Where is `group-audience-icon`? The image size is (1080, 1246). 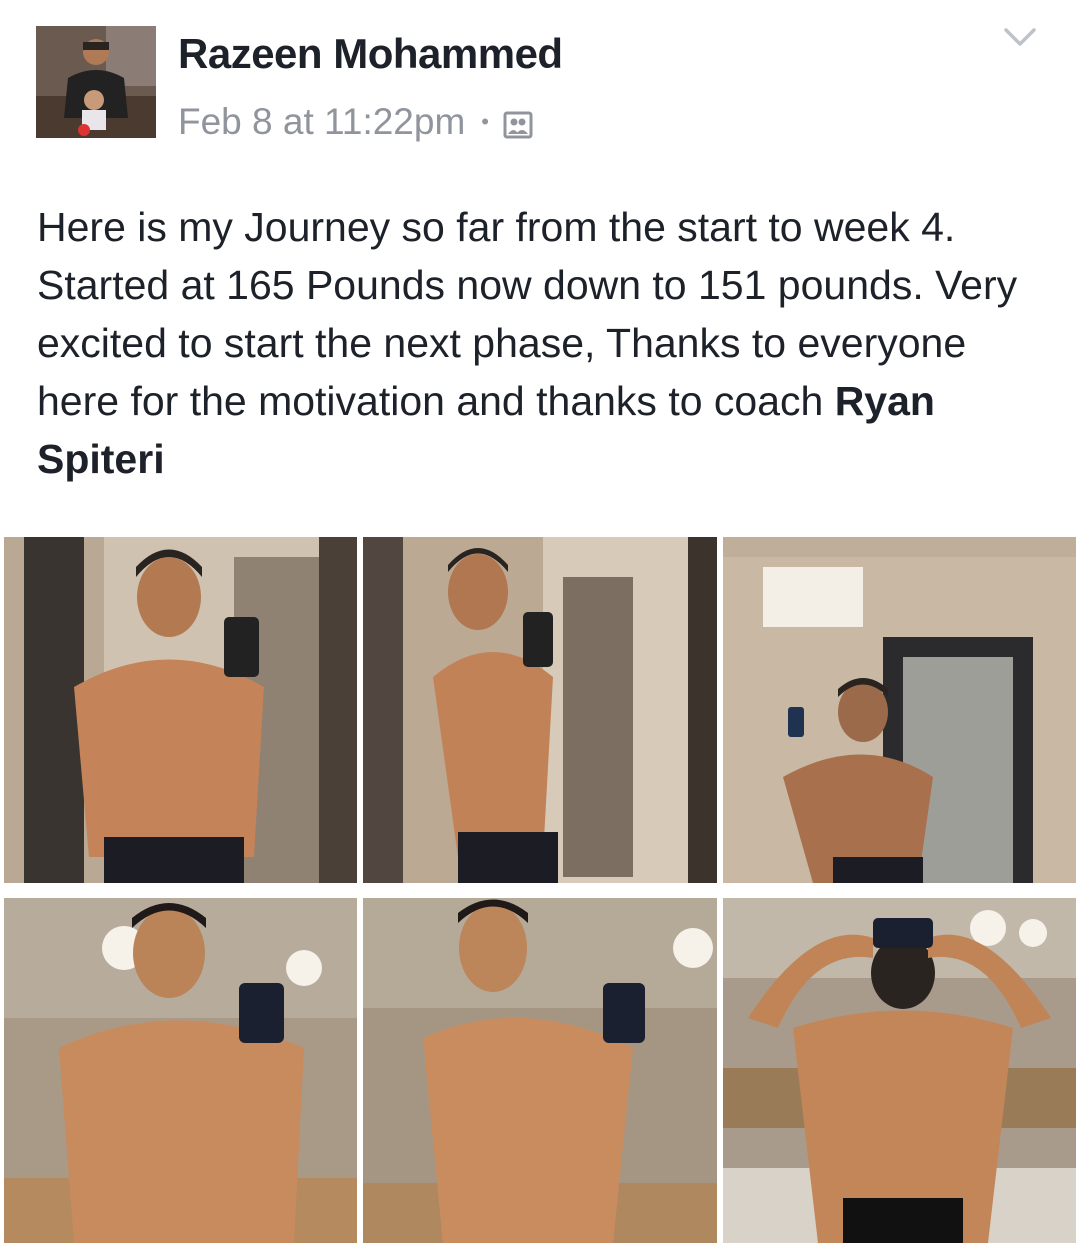
group-audience-icon is located at coordinates (518, 123).